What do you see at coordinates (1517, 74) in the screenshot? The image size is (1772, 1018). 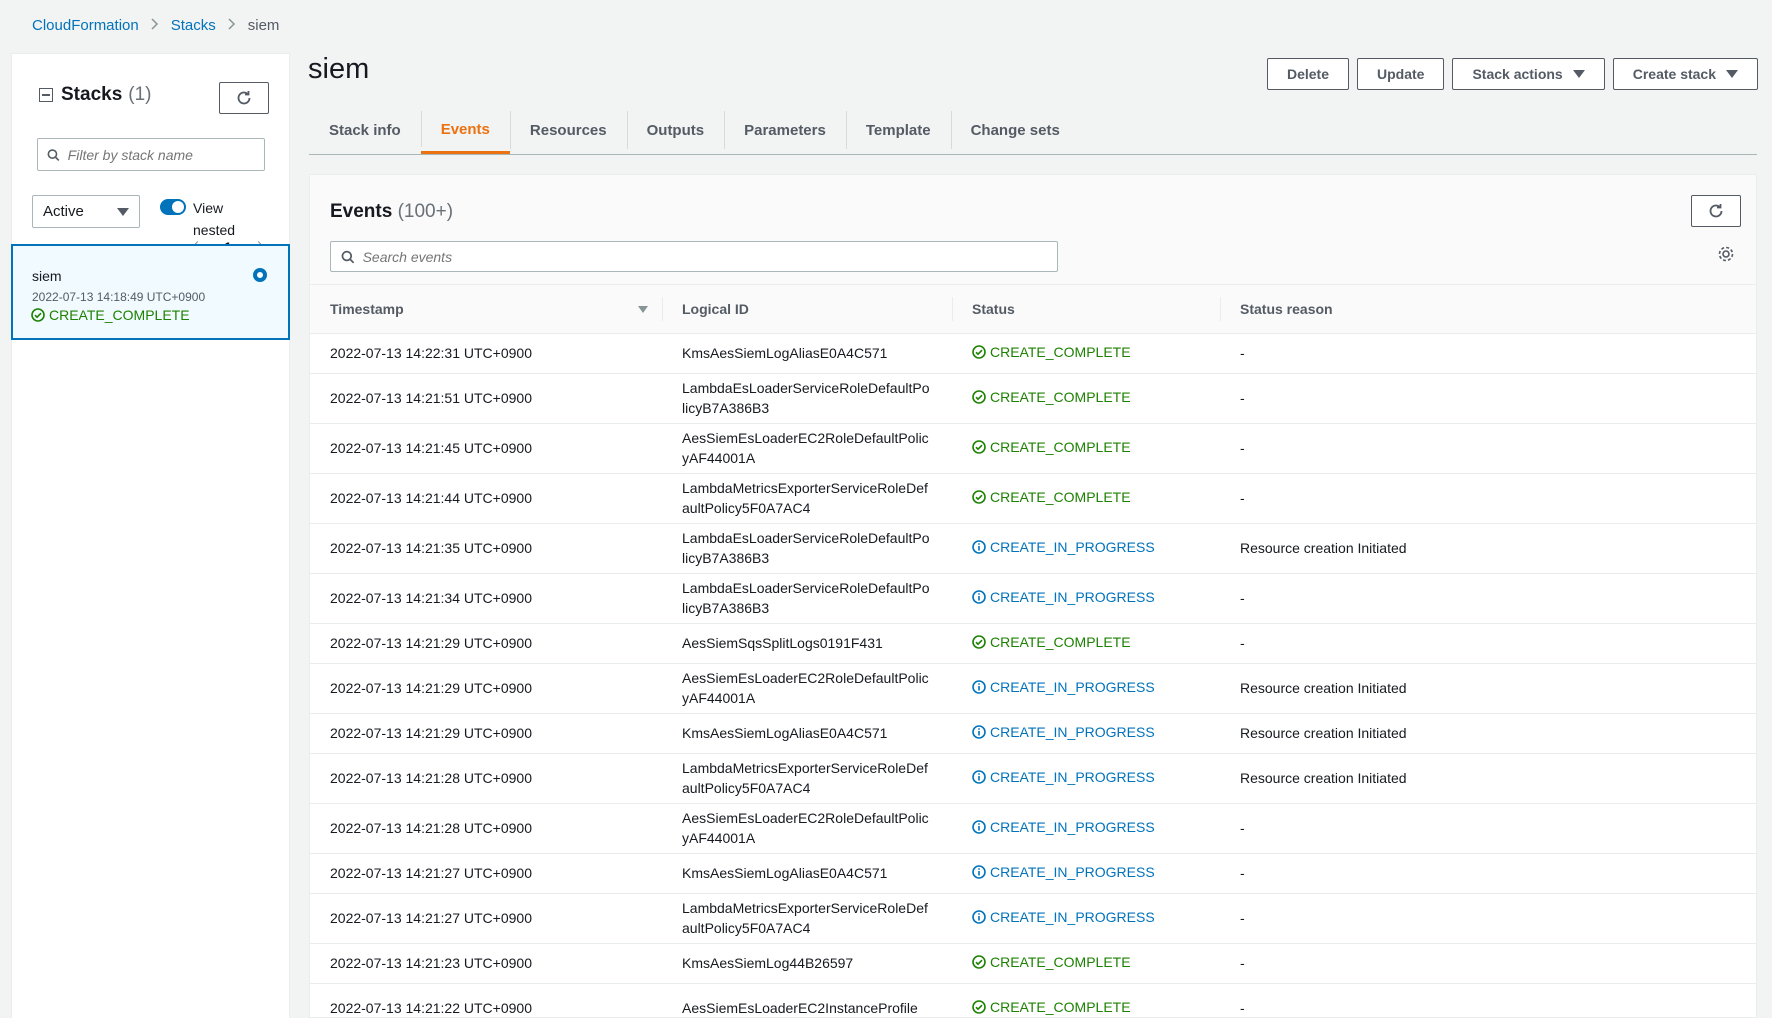 I see `stack-actions-label: Stack actions` at bounding box center [1517, 74].